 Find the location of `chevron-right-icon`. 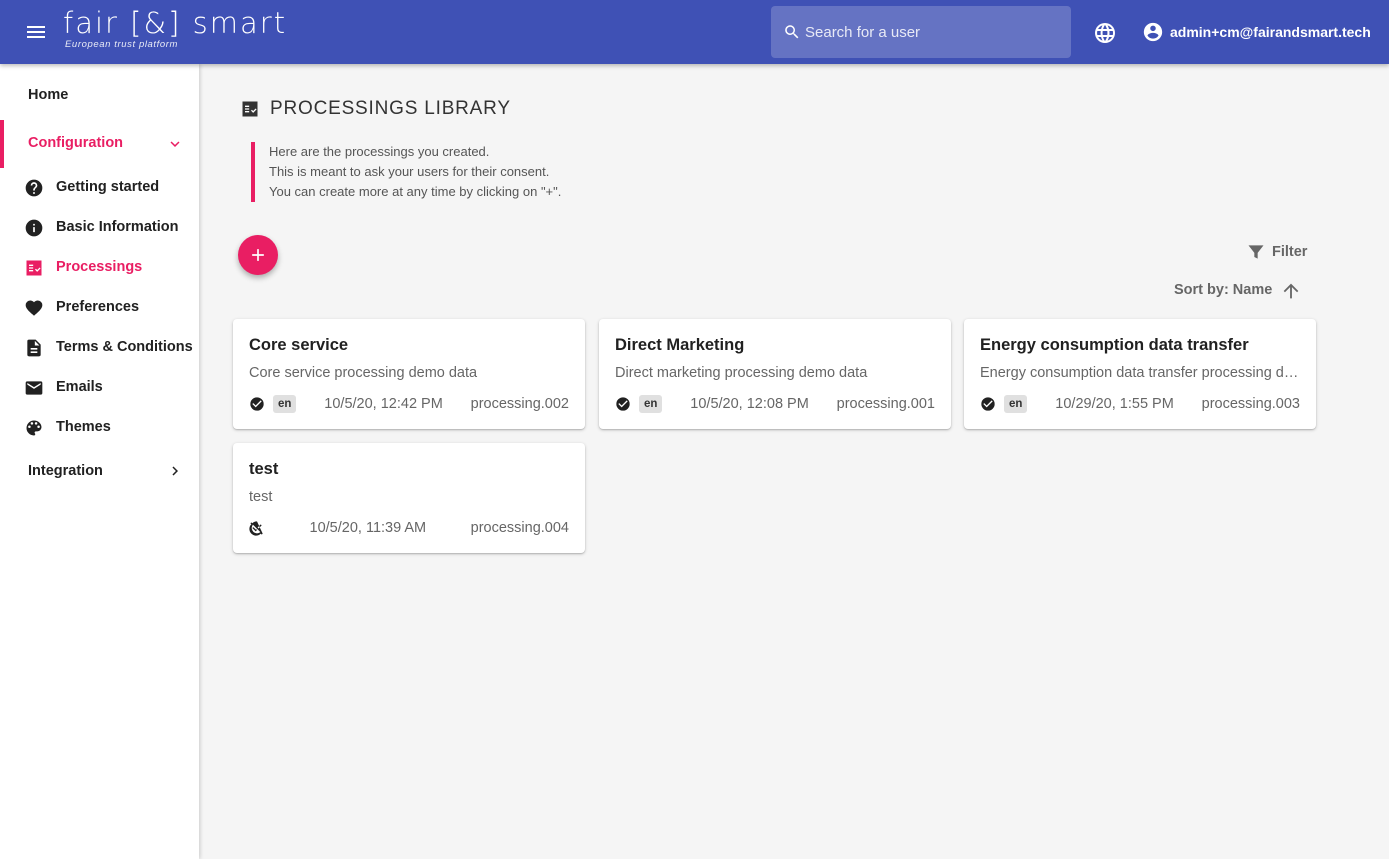

chevron-right-icon is located at coordinates (175, 471).